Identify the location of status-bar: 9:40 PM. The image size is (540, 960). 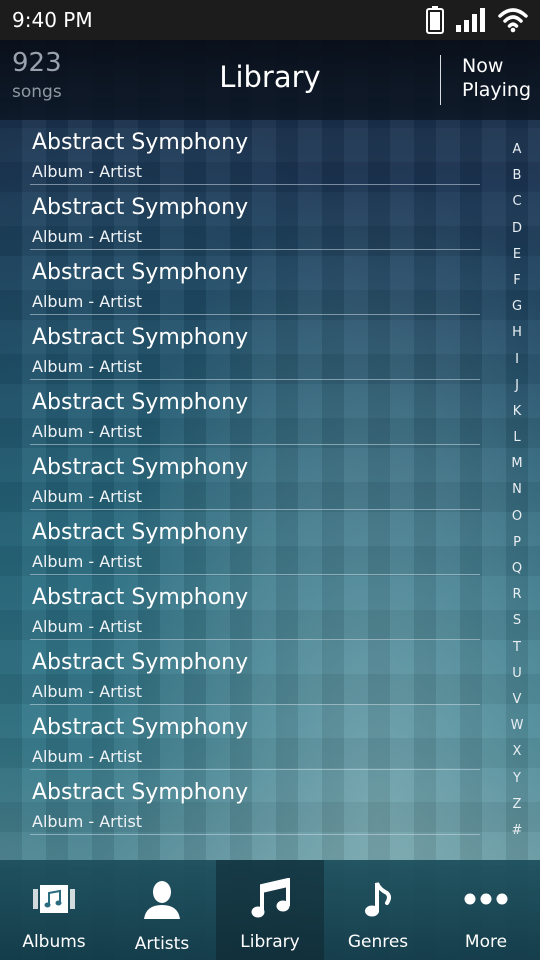
(270, 20).